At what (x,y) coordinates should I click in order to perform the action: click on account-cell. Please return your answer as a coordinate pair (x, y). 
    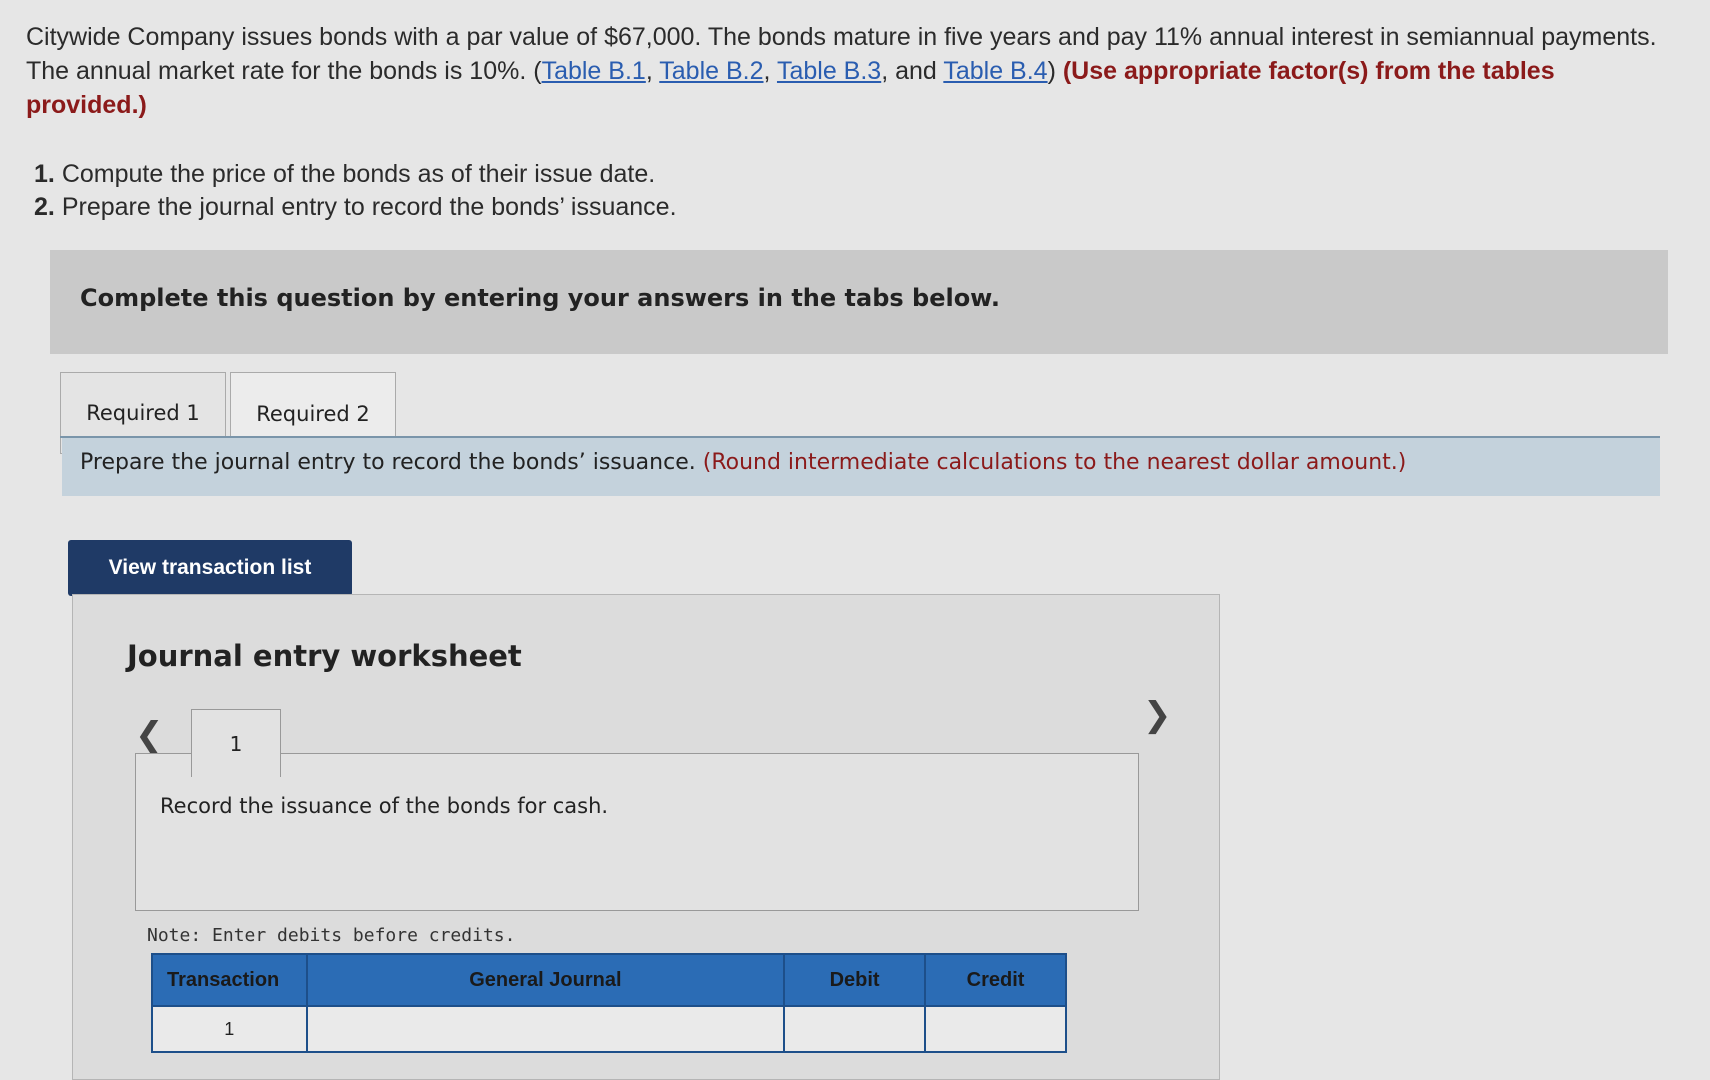
    Looking at the image, I should click on (545, 1029).